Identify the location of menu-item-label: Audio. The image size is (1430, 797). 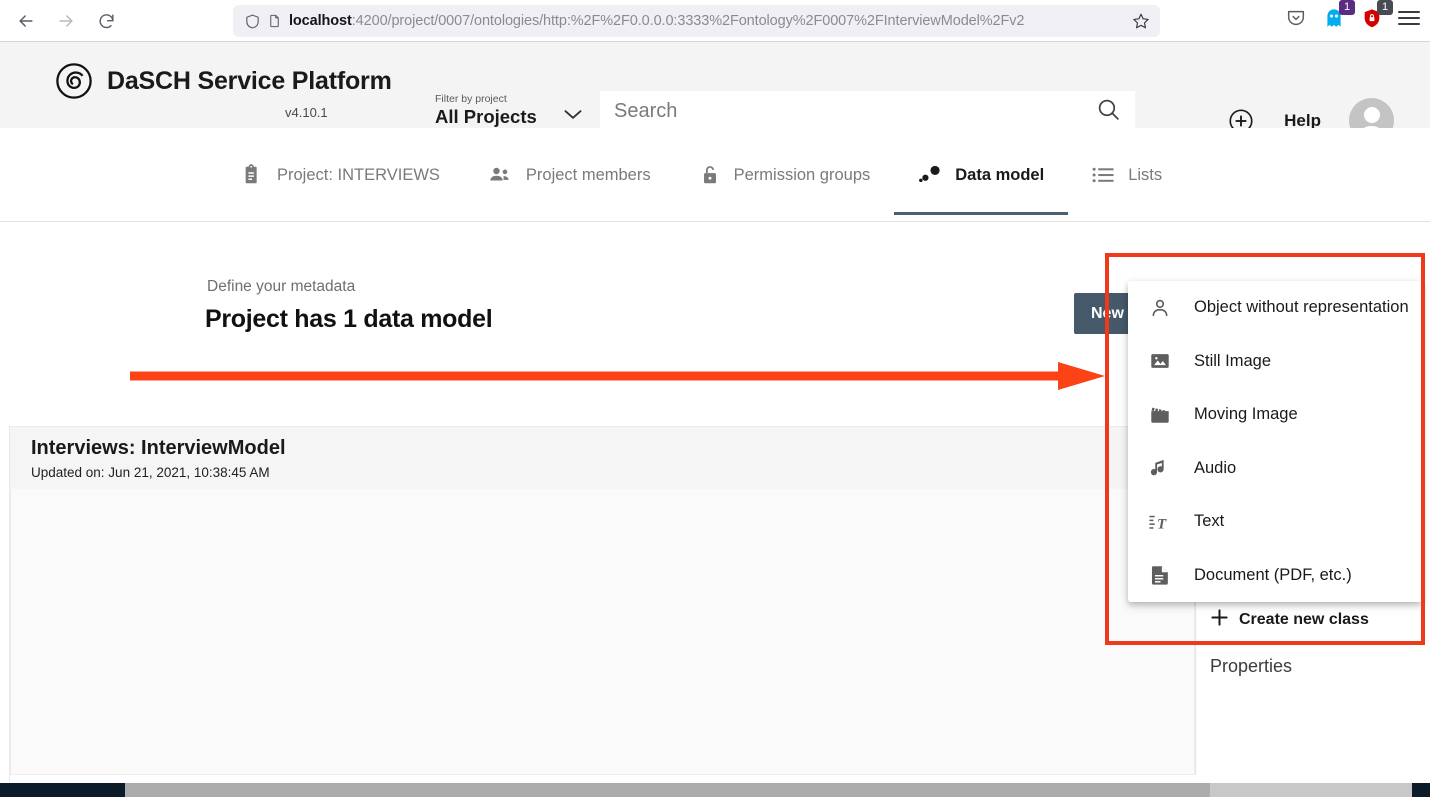
(1215, 467).